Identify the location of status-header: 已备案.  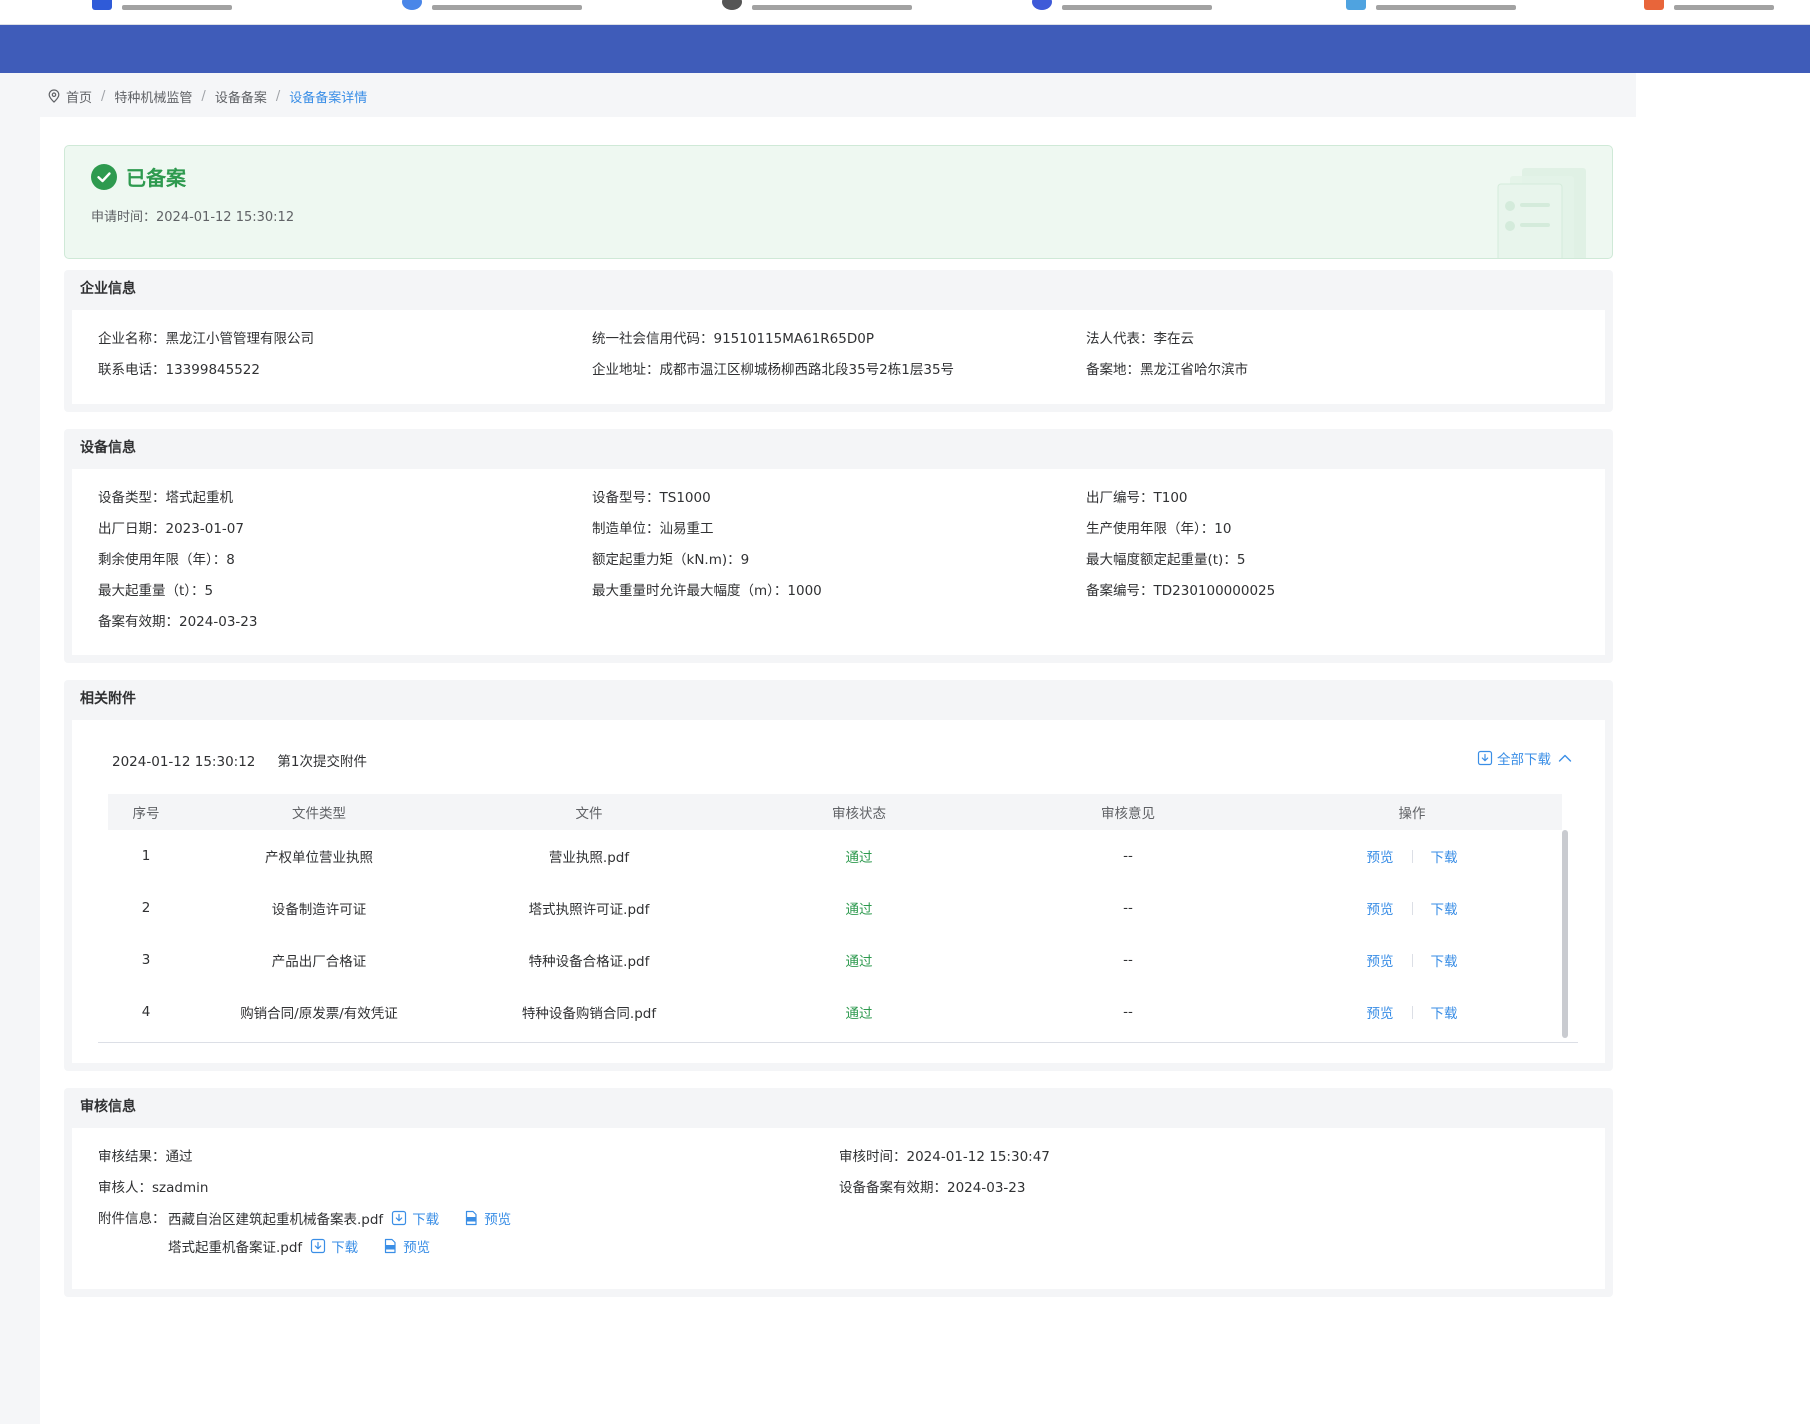
(138, 176).